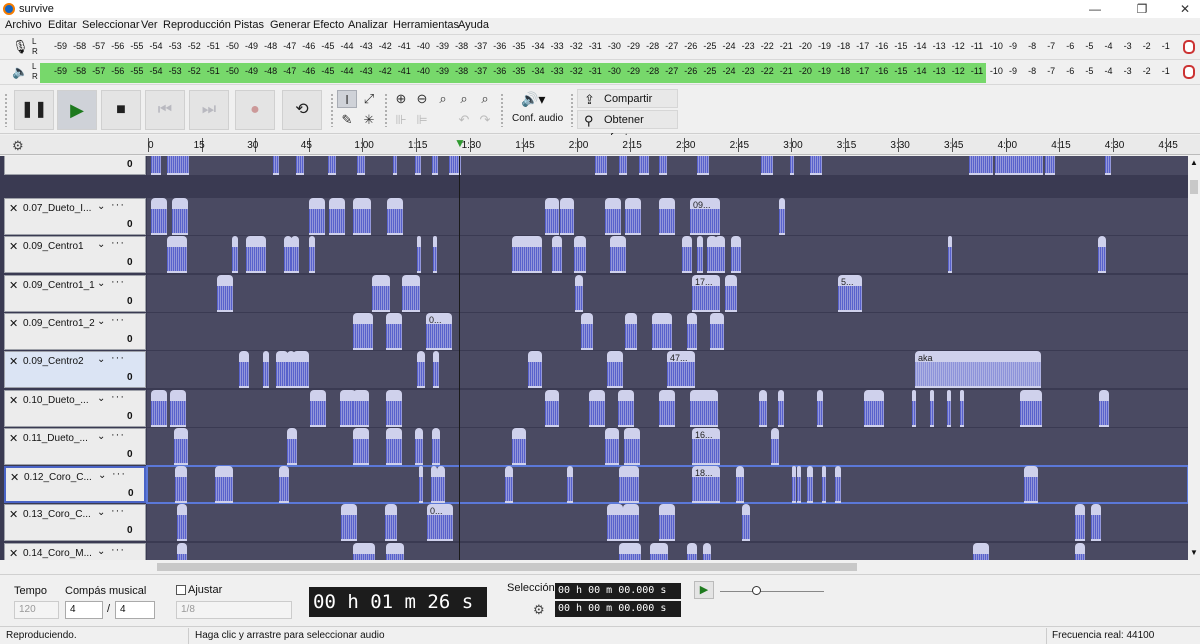 This screenshot has width=1200, height=644. What do you see at coordinates (386, 110) in the screenshot?
I see `edit-grip` at bounding box center [386, 110].